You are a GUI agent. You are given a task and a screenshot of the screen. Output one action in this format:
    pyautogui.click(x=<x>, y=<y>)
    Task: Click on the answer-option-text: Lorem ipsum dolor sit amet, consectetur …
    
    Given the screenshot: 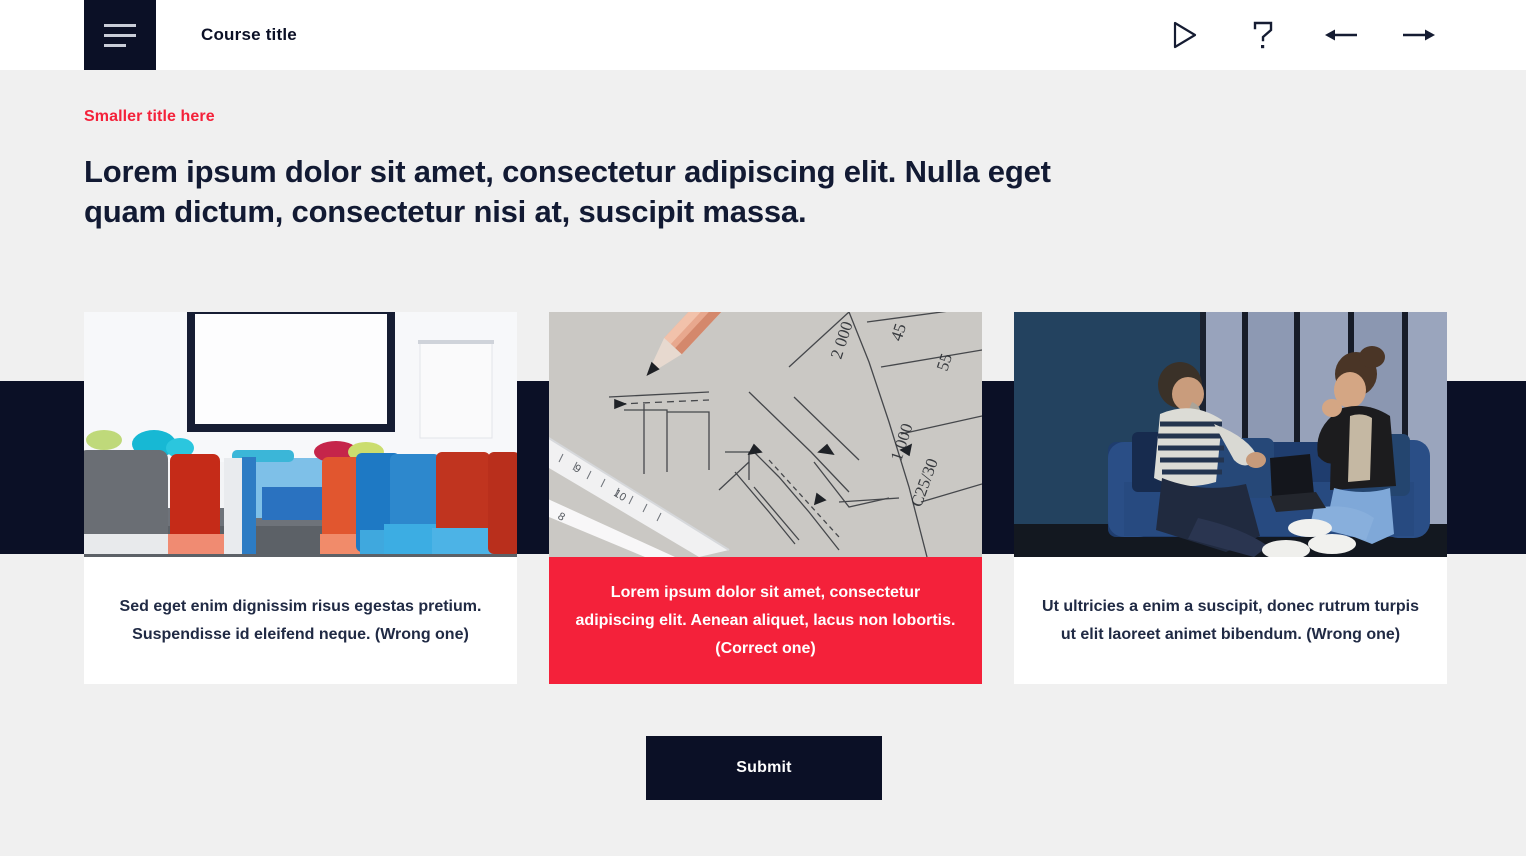 What is the action you would take?
    pyautogui.click(x=765, y=620)
    